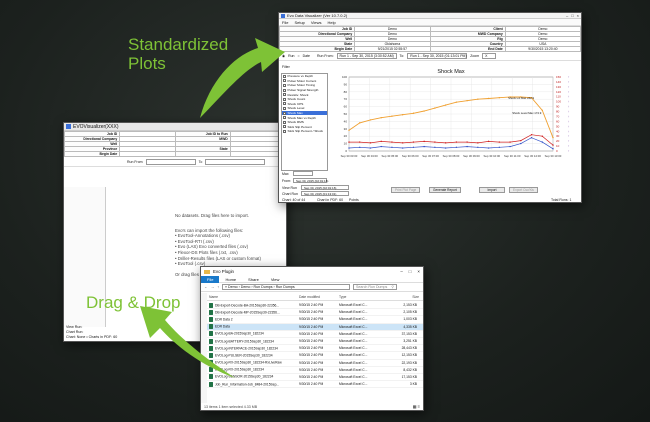  Describe the element at coordinates (523, 190) in the screenshot. I see `export-button: Export Csv/Xls` at that location.